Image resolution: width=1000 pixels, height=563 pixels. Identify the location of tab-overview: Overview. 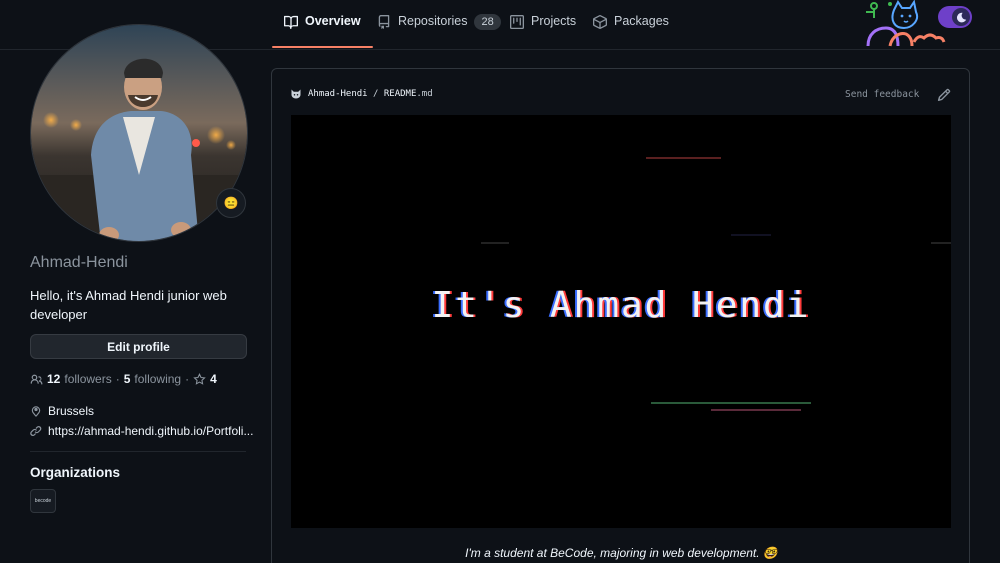
(322, 31).